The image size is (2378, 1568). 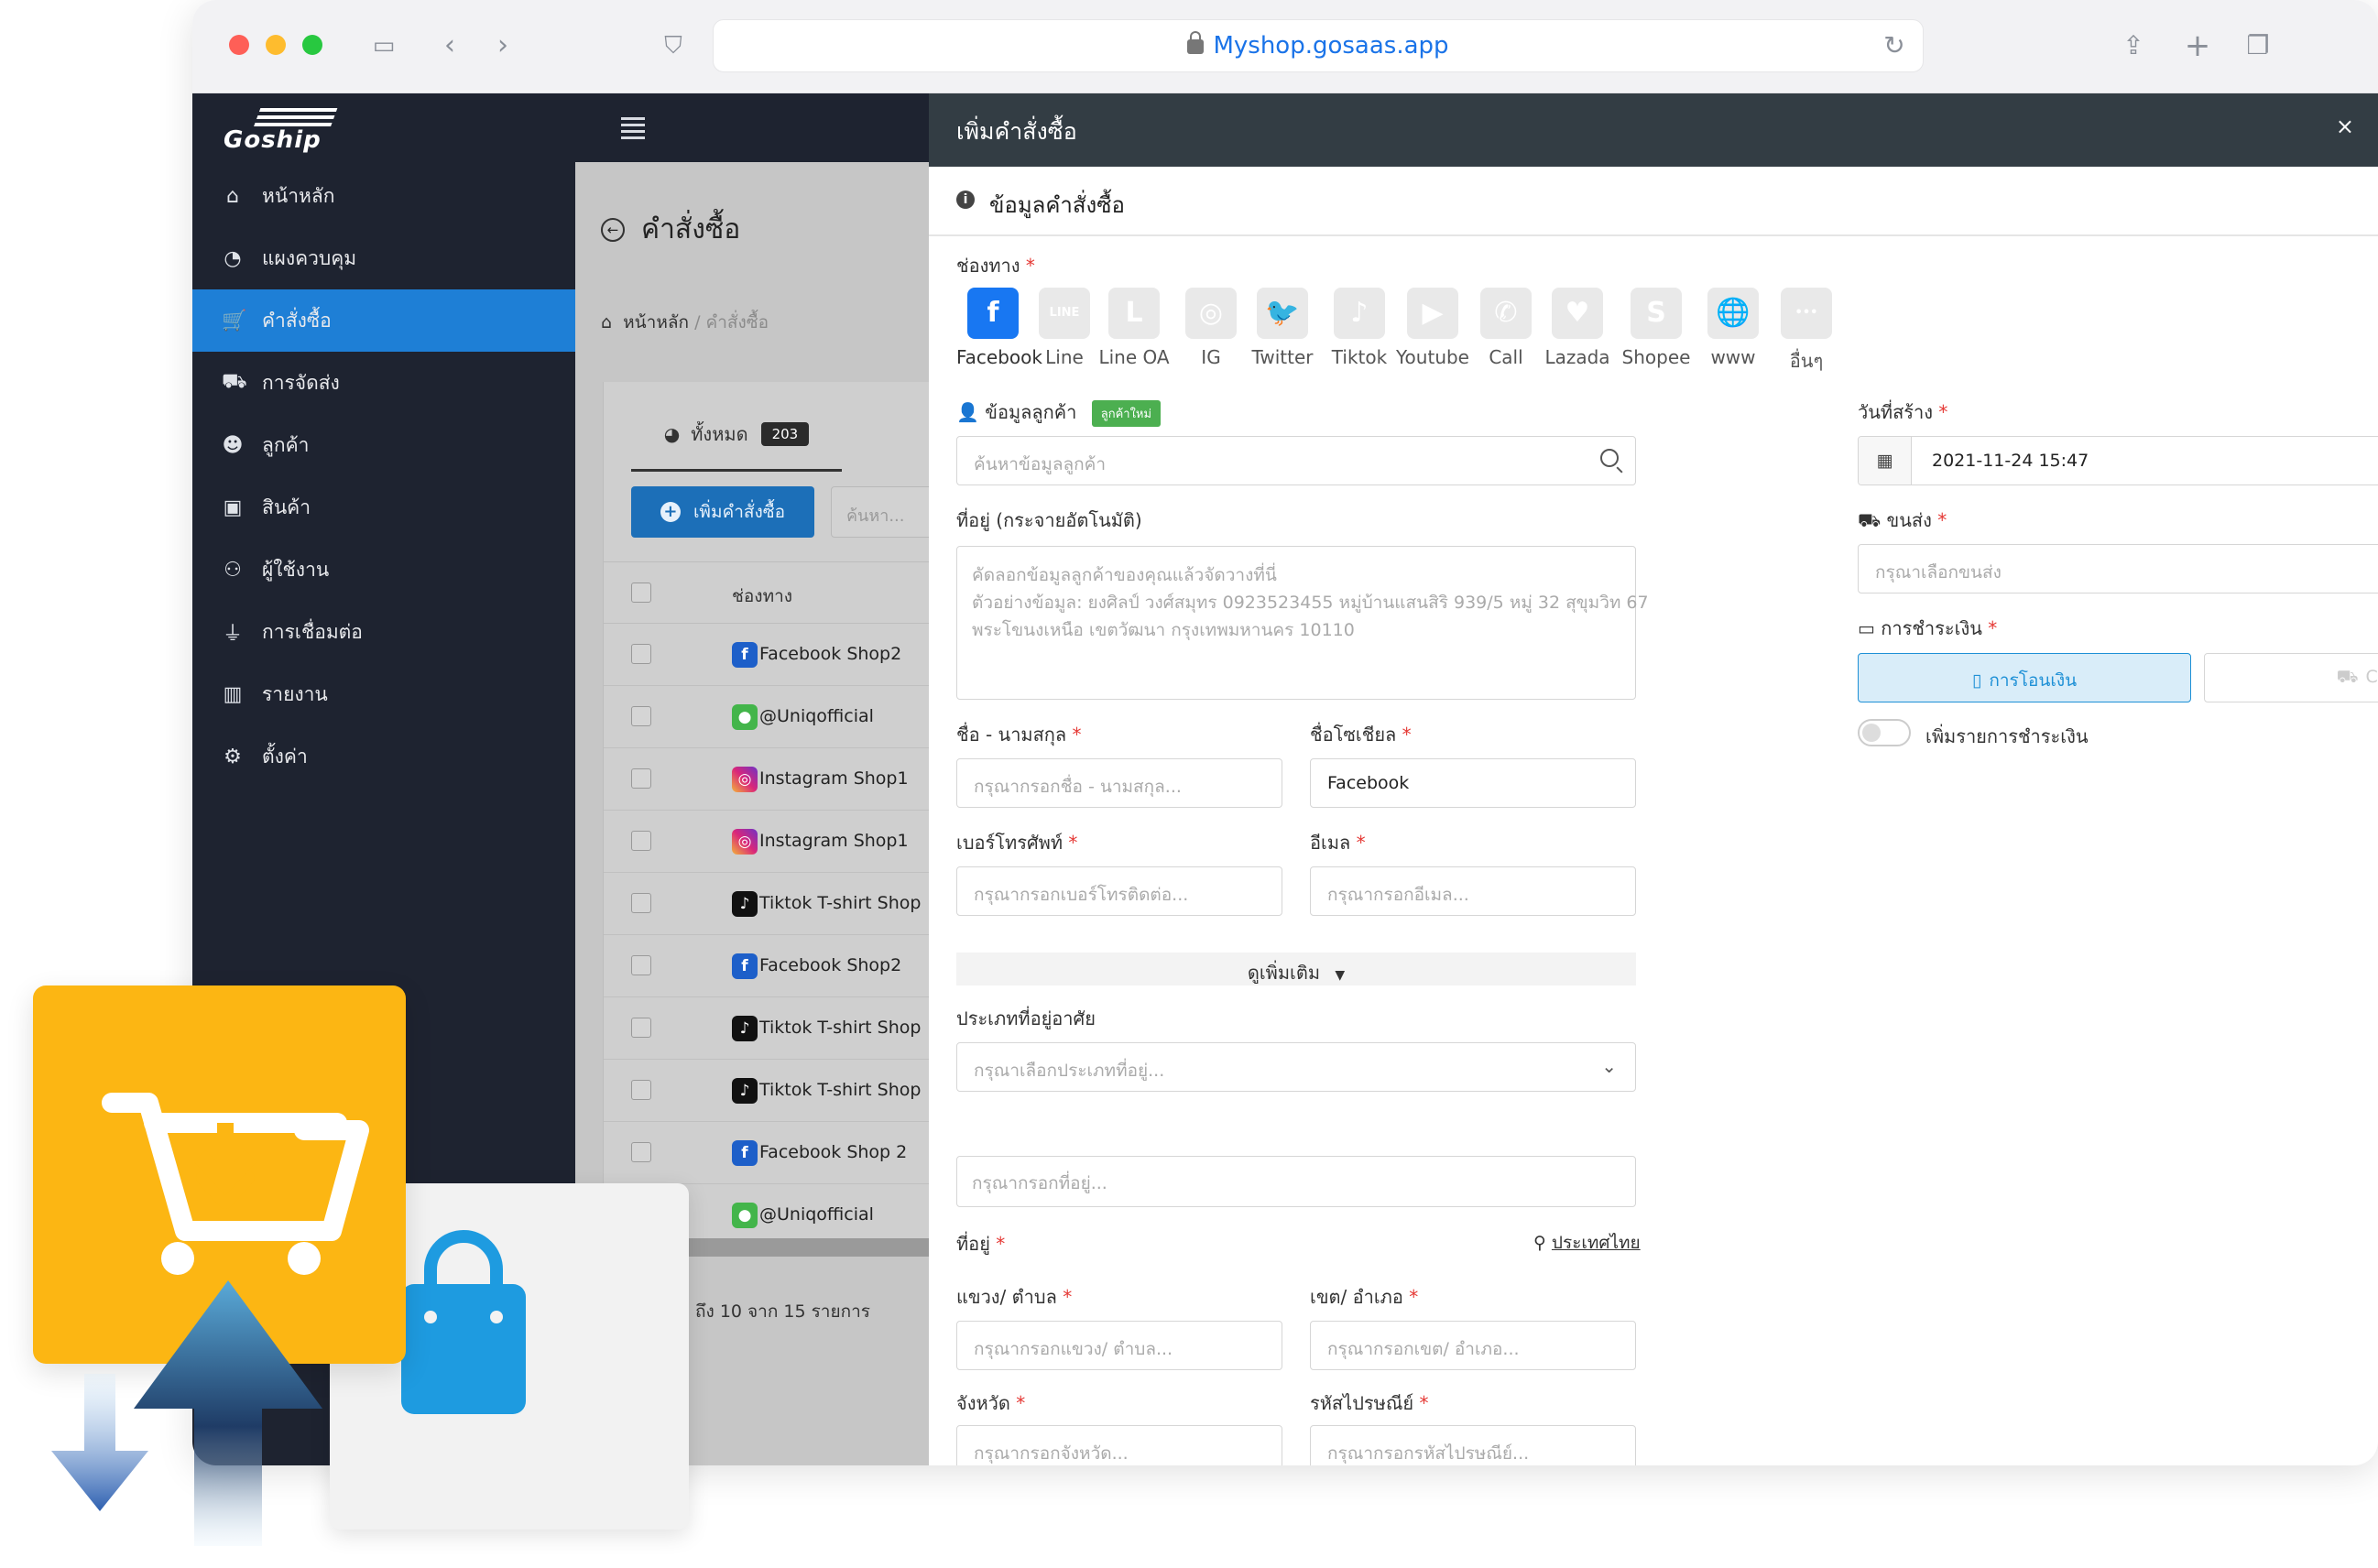 What do you see at coordinates (1577, 313) in the screenshot?
I see `lazada-icon: ♥` at bounding box center [1577, 313].